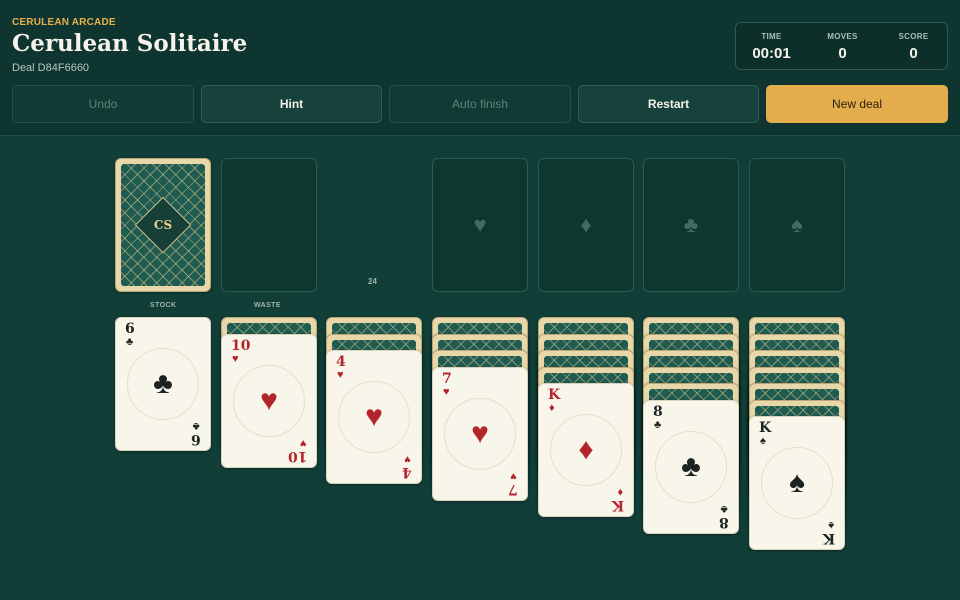 This screenshot has width=960, height=600. I want to click on card-back-emblem-text: CS, so click(163, 225).